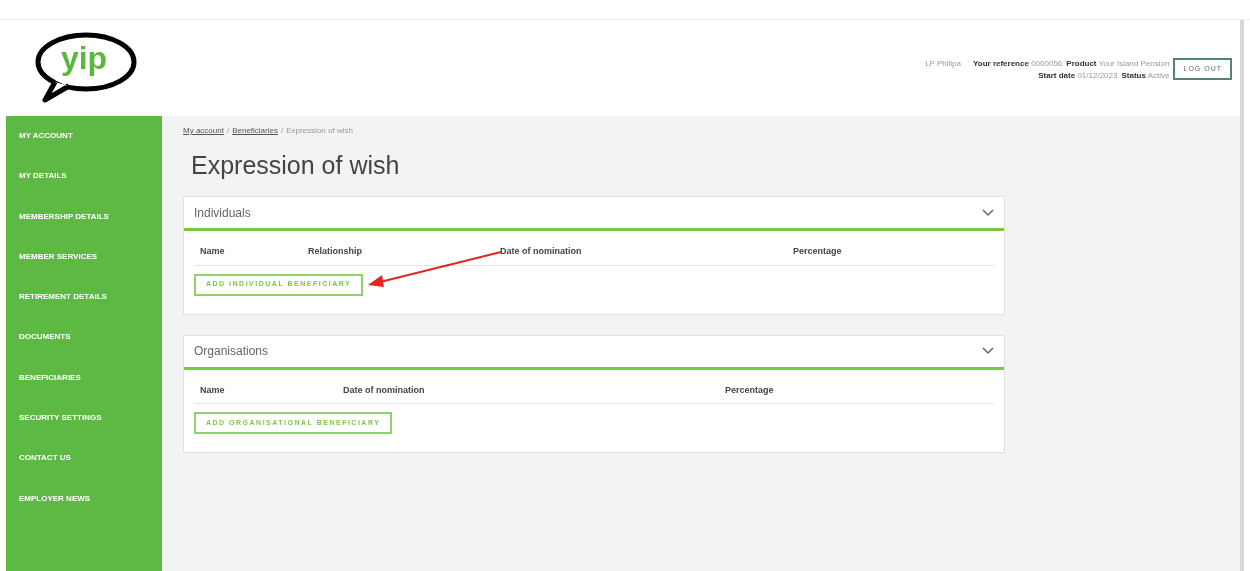 This screenshot has width=1250, height=571. What do you see at coordinates (594, 352) in the screenshot?
I see `section-header: Organisations` at bounding box center [594, 352].